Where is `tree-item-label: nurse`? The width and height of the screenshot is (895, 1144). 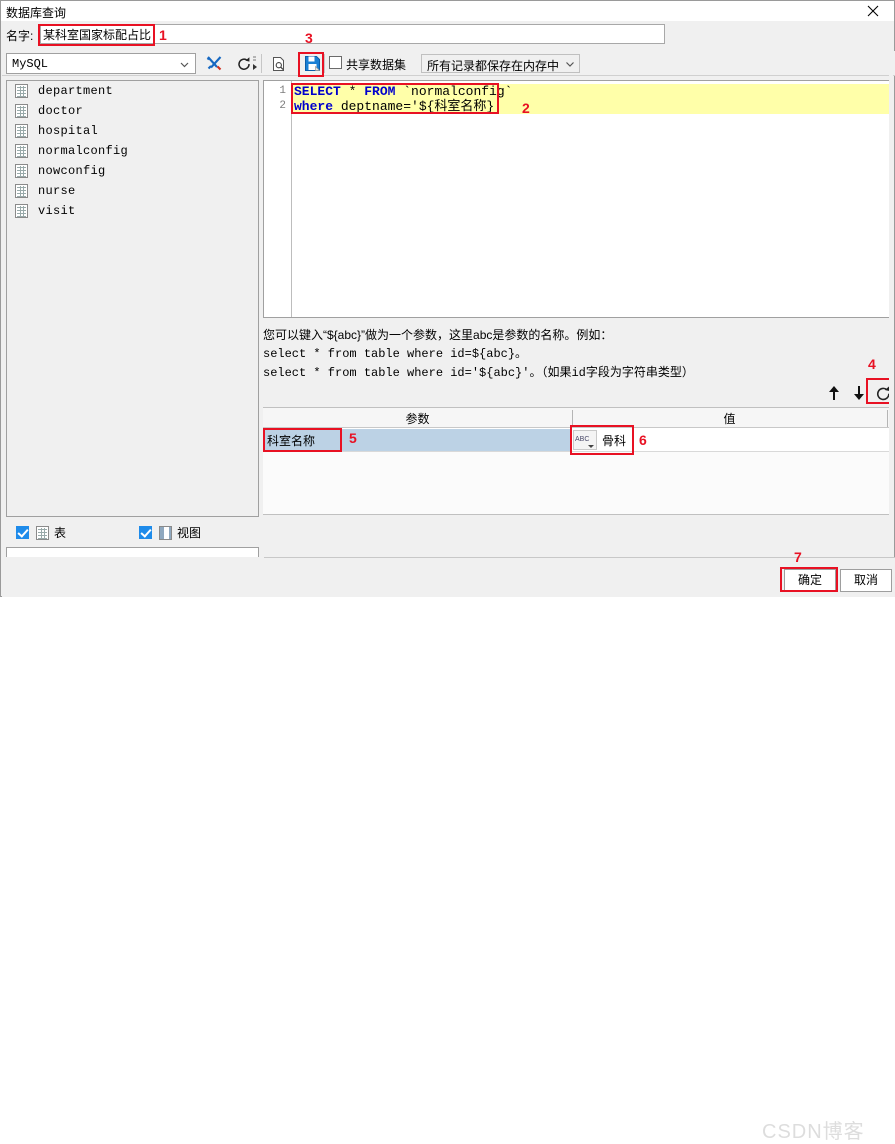 tree-item-label: nurse is located at coordinates (57, 191).